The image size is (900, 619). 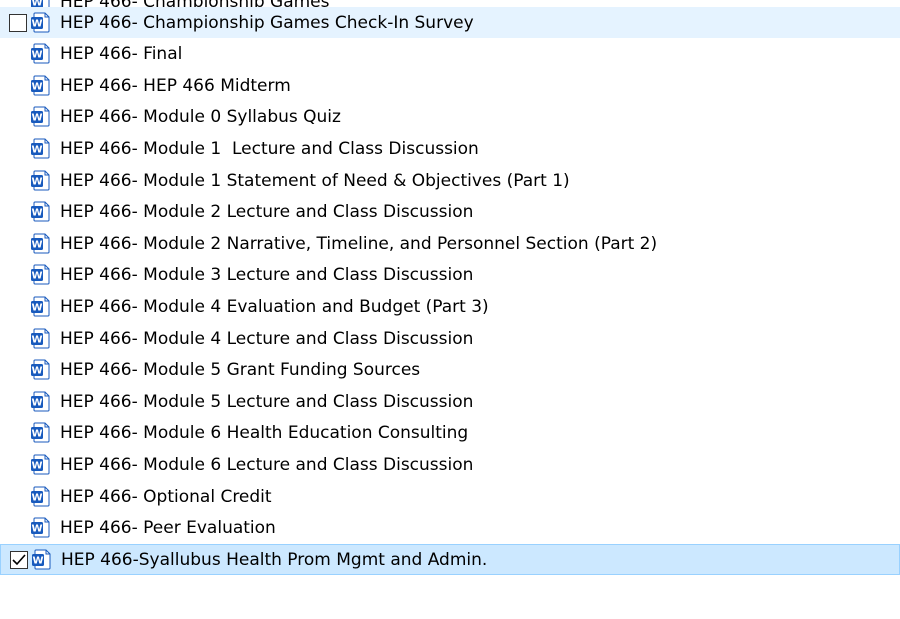 What do you see at coordinates (450, 117) in the screenshot?
I see `file-row: W HEP 466- Module 0 Syllabus Quiz` at bounding box center [450, 117].